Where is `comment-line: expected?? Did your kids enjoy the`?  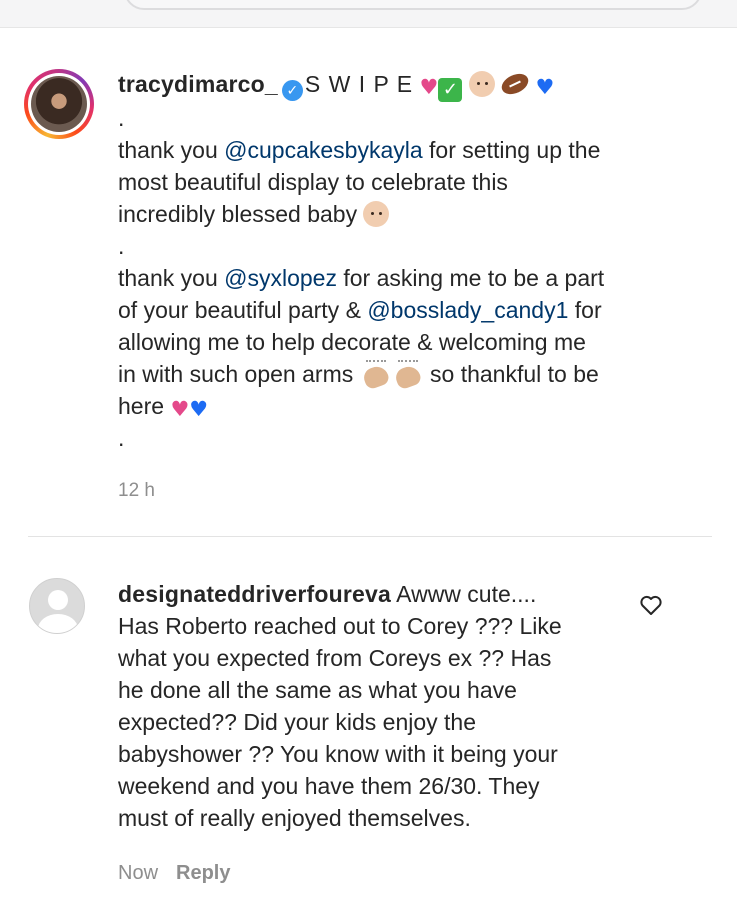 comment-line: expected?? Did your kids enjoy the is located at coordinates (297, 722).